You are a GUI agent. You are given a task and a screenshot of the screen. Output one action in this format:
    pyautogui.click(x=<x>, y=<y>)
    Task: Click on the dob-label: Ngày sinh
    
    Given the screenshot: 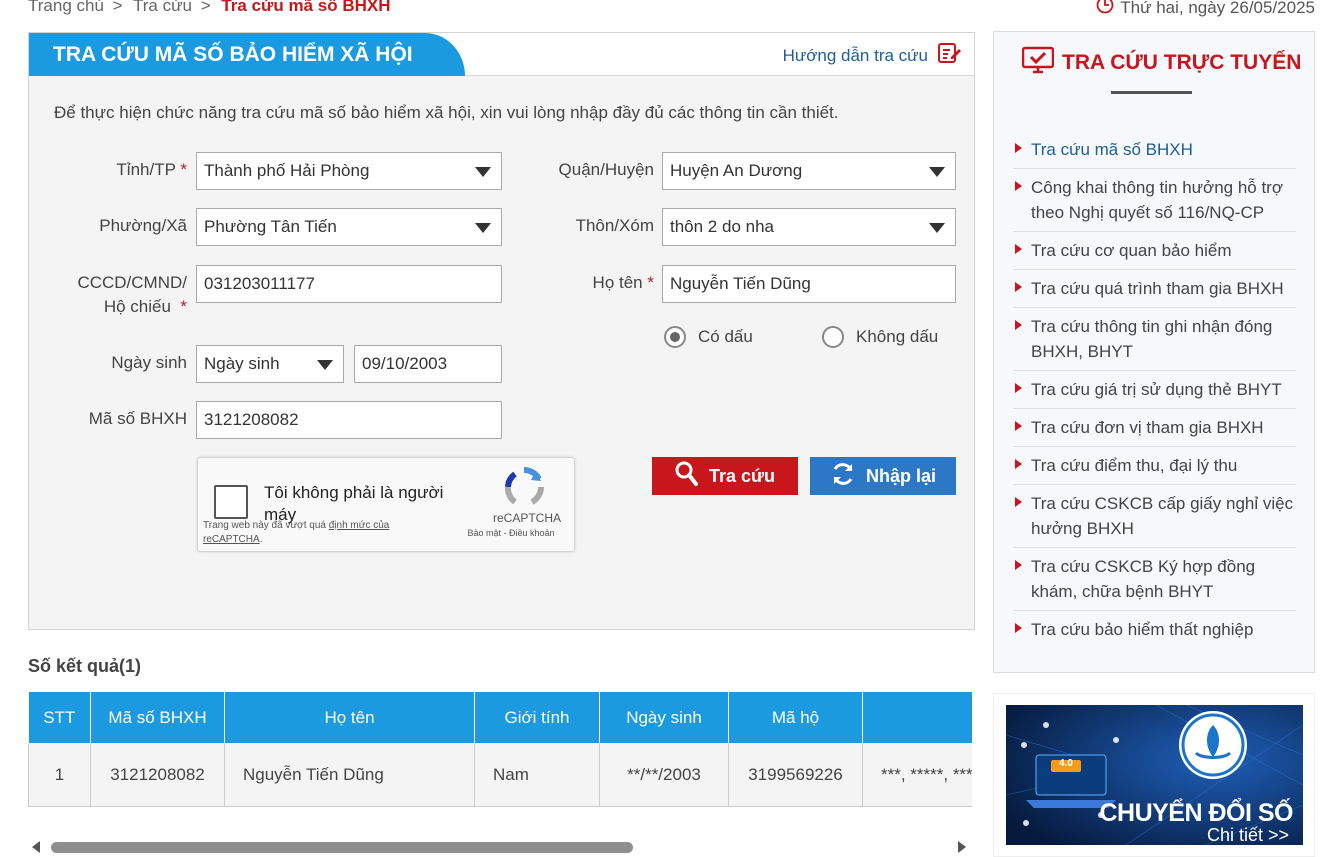 What is the action you would take?
    pyautogui.click(x=149, y=362)
    